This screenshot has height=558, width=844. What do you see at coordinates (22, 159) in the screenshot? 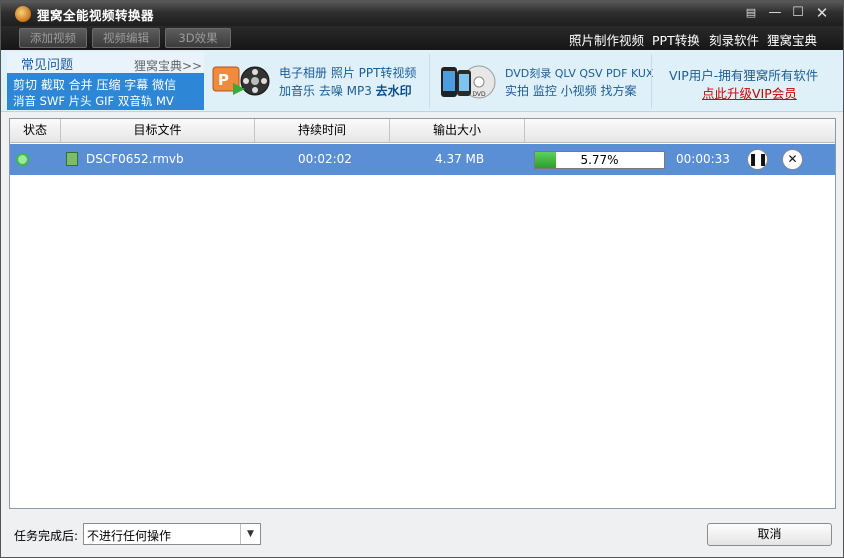
I see `converting-status-icon` at bounding box center [22, 159].